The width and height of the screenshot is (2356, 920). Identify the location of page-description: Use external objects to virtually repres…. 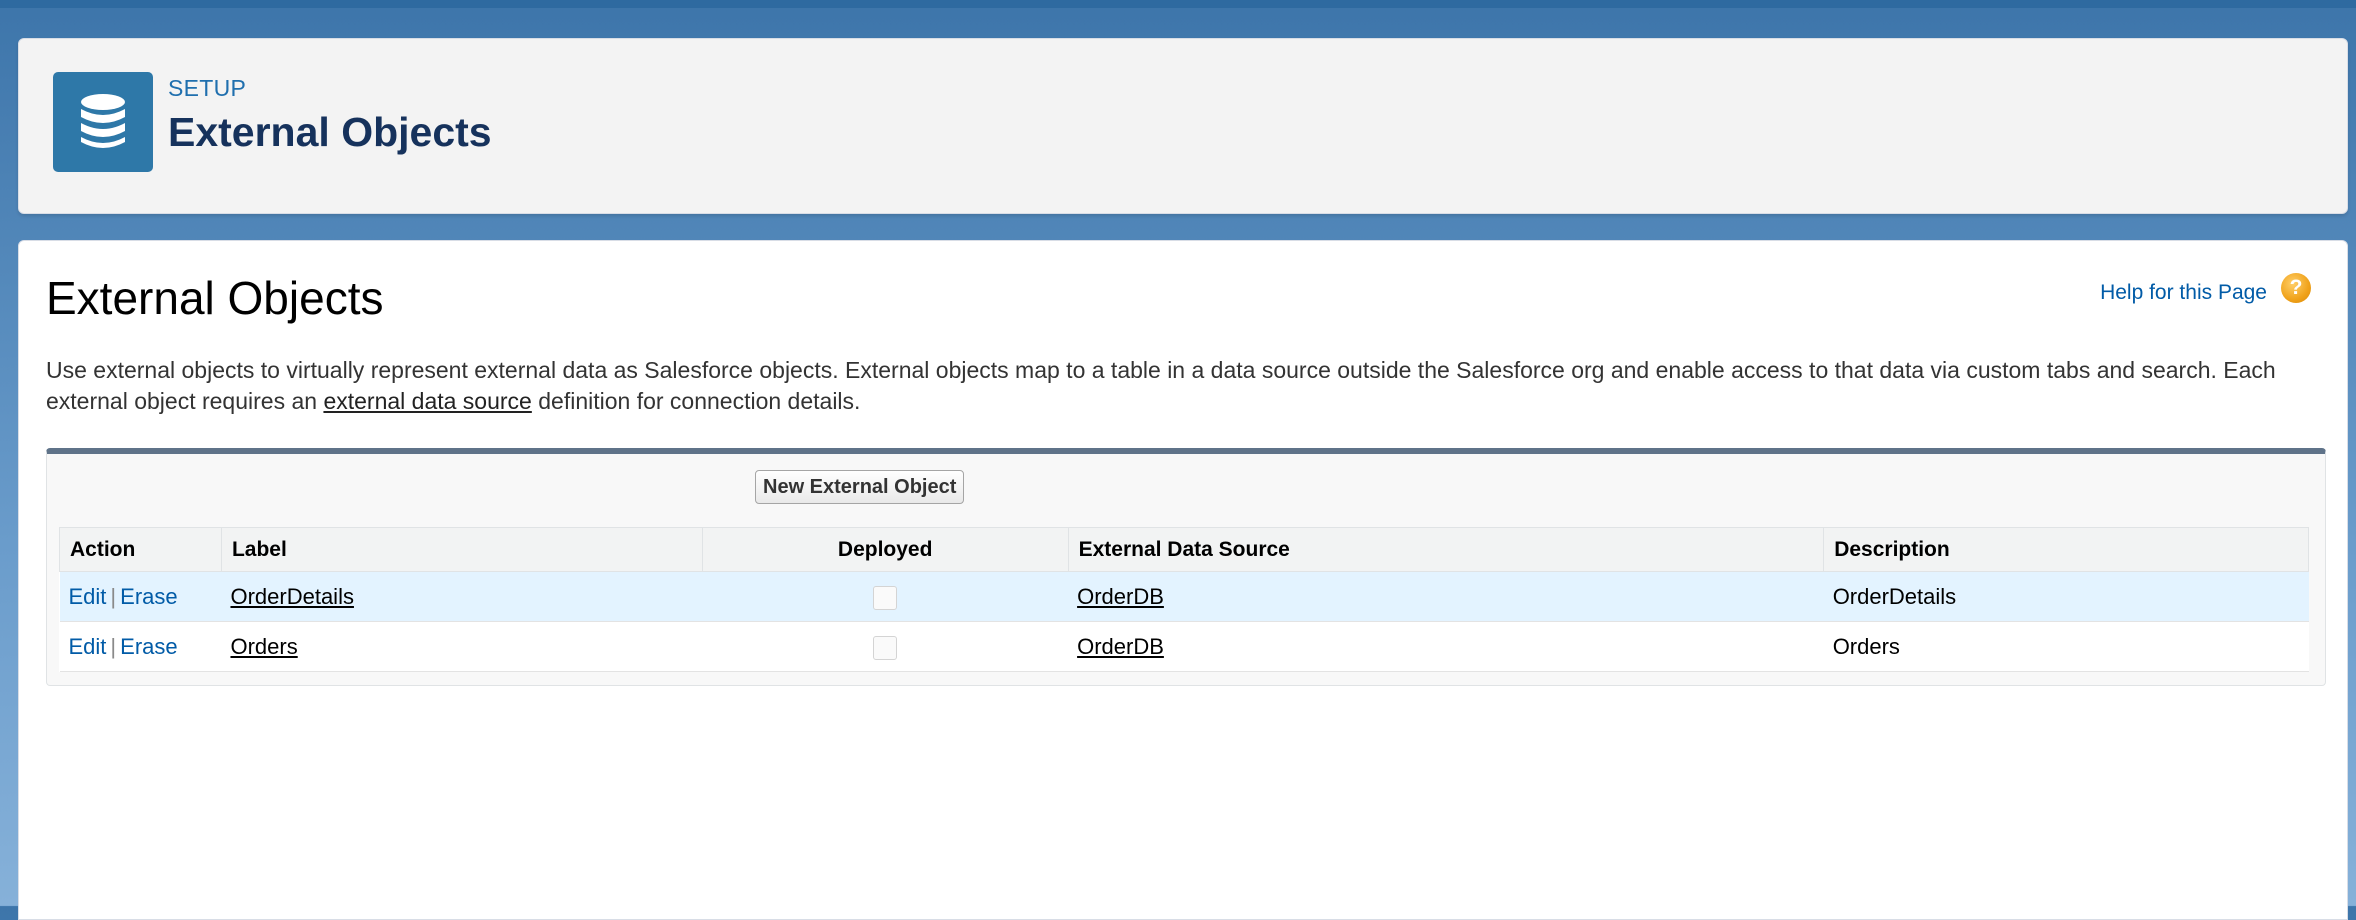
(1186, 386).